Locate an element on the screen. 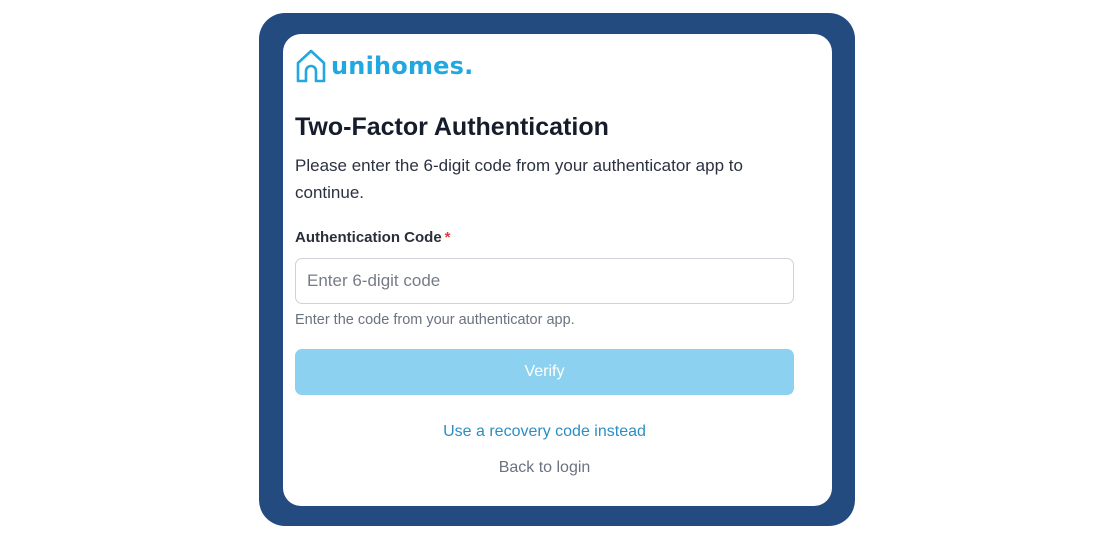  required-marker: * is located at coordinates (447, 237).